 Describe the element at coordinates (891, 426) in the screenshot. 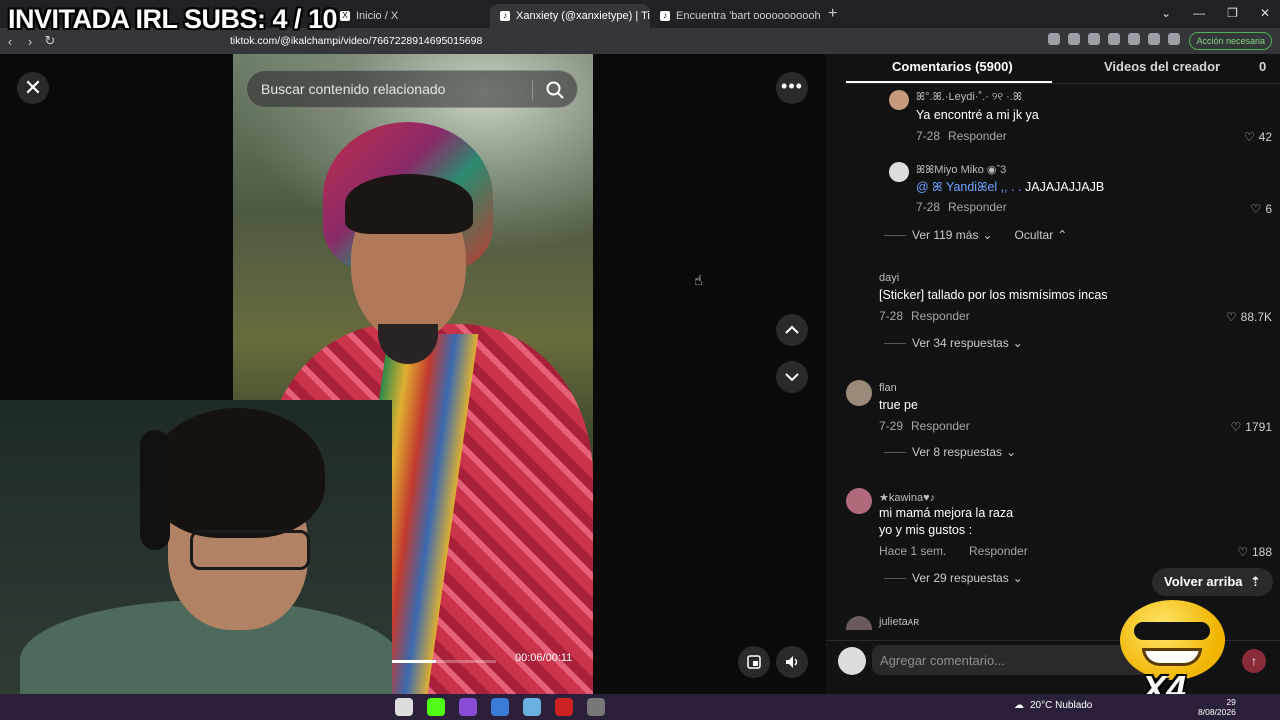

I see `comment-date: 7-29` at that location.